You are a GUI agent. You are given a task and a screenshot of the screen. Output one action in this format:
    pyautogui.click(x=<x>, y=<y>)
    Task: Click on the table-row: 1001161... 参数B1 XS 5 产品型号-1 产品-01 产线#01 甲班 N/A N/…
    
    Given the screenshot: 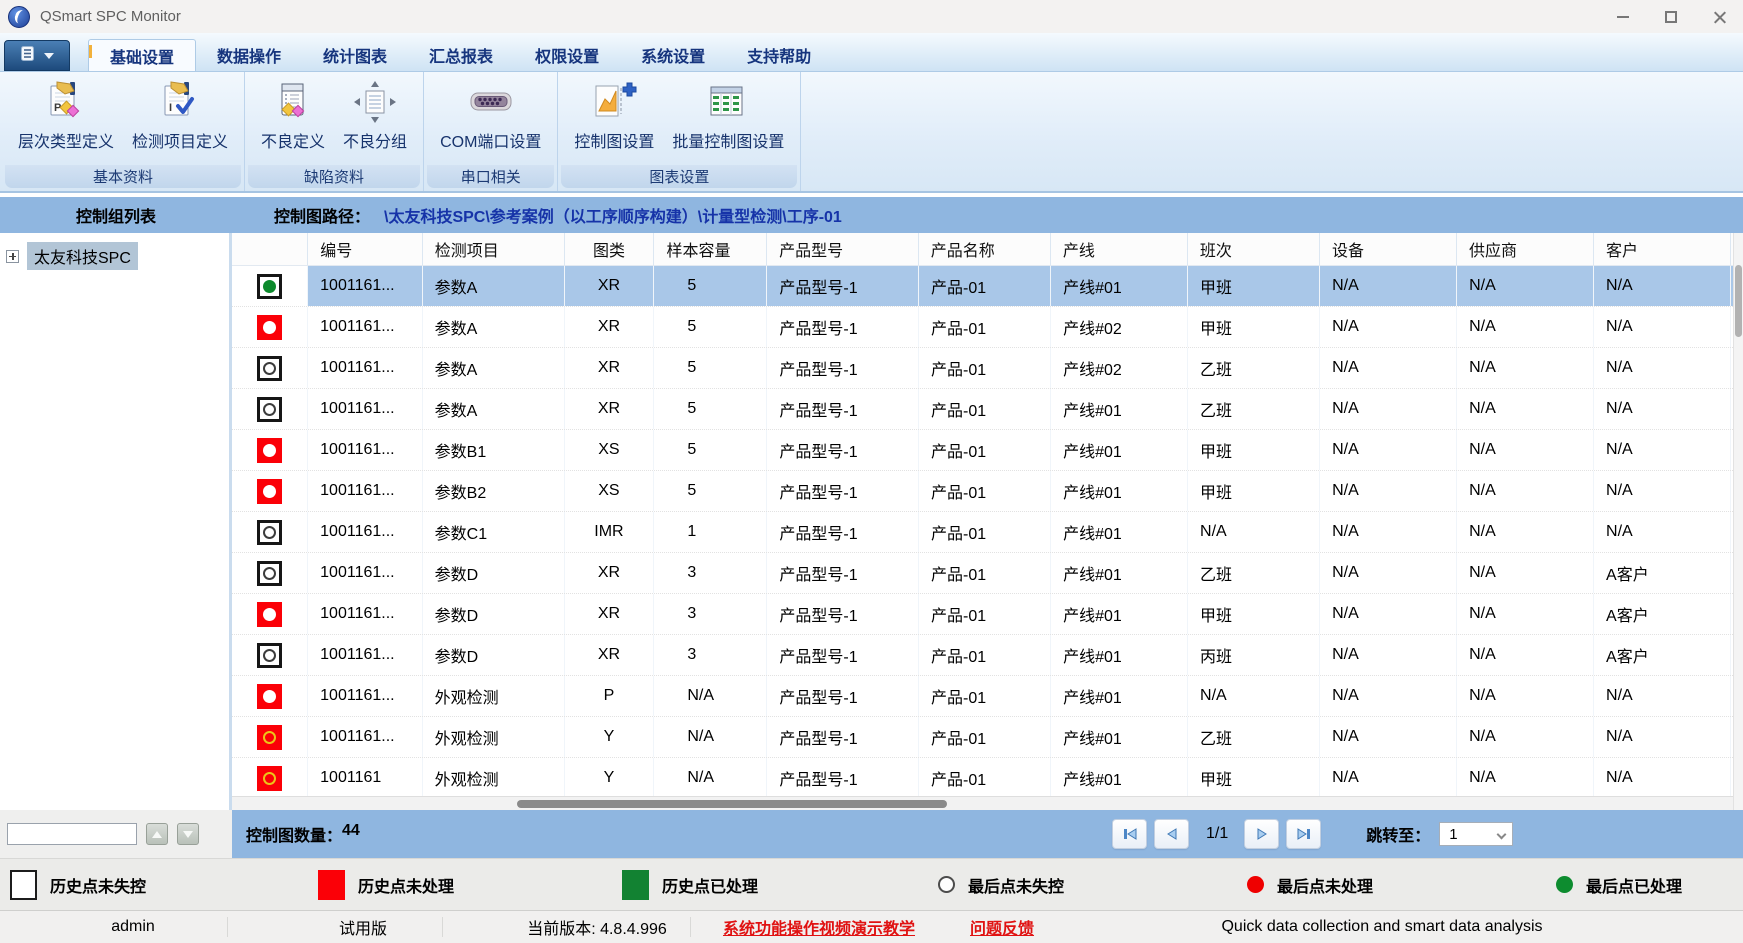 What is the action you would take?
    pyautogui.click(x=987, y=450)
    